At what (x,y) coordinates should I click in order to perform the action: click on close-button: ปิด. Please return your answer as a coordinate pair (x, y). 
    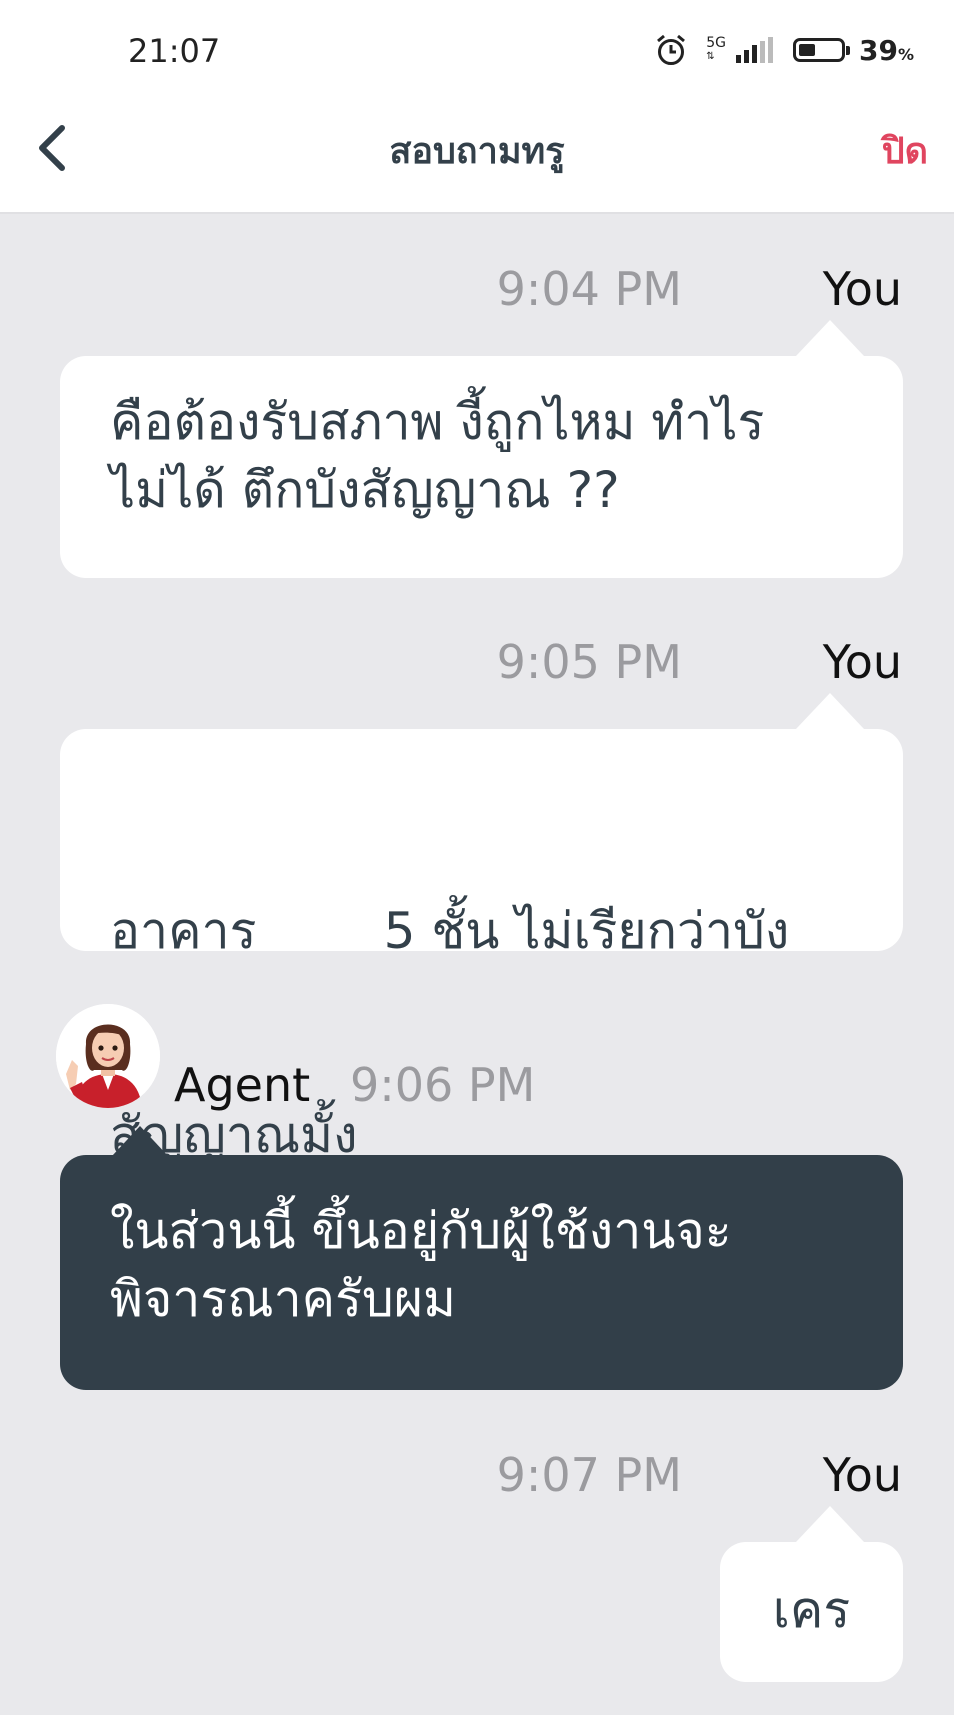
    Looking at the image, I should click on (905, 150).